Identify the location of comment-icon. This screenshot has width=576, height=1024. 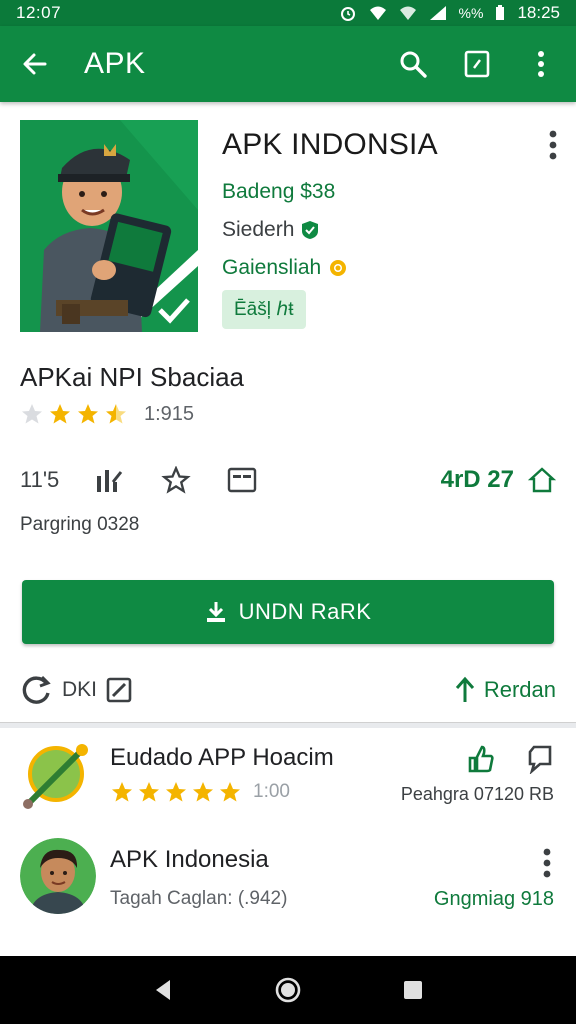
(540, 759).